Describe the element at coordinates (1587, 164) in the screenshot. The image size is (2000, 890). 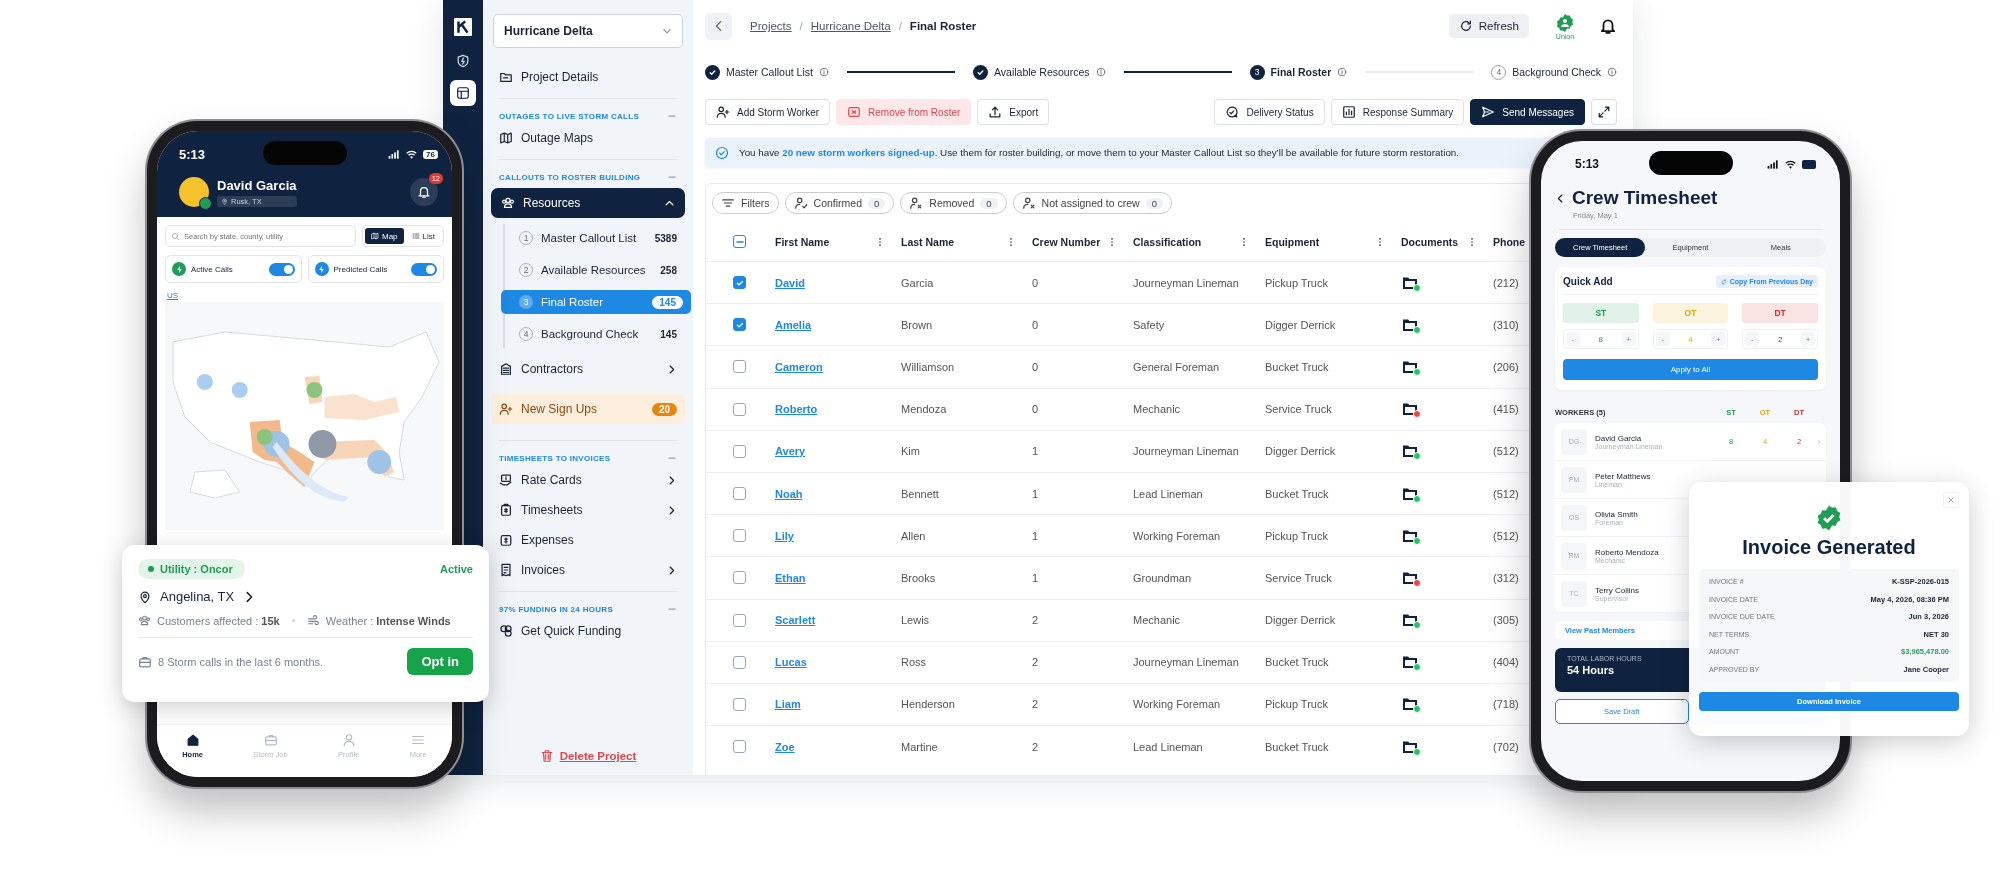
I see `status-time: 5:13` at that location.